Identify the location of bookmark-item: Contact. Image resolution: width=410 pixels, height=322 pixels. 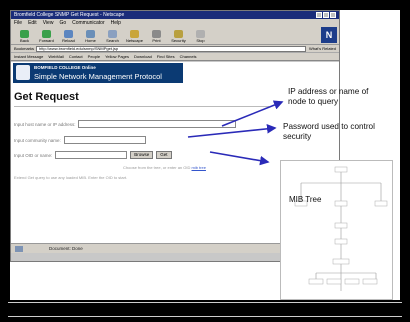
(76, 56).